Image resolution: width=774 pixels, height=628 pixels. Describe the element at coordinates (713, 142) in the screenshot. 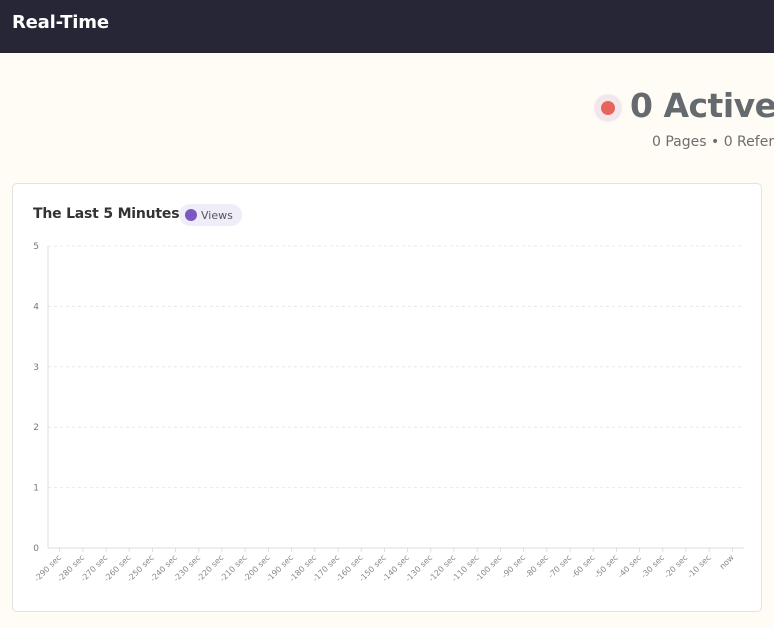

I see `sub-stats: 0 Pages • 0 Referr` at that location.